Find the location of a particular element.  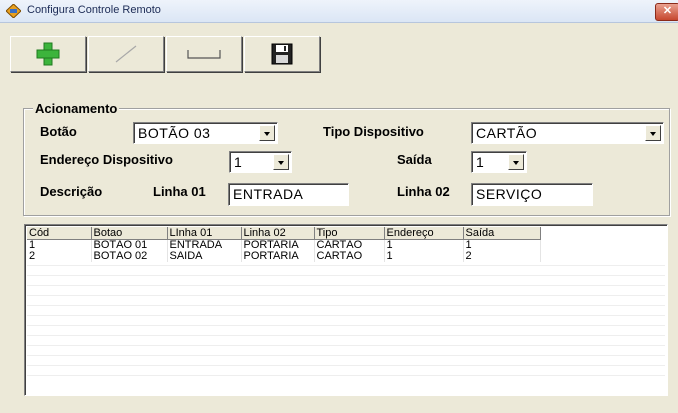

saida-select-value: 1 is located at coordinates (480, 162).